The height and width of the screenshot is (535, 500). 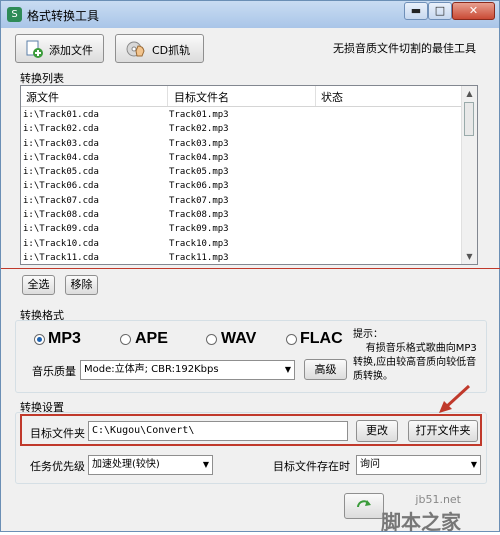 I want to click on quality-select: Mode:立体声; CBR:192Kbps ▼, so click(x=187, y=370).